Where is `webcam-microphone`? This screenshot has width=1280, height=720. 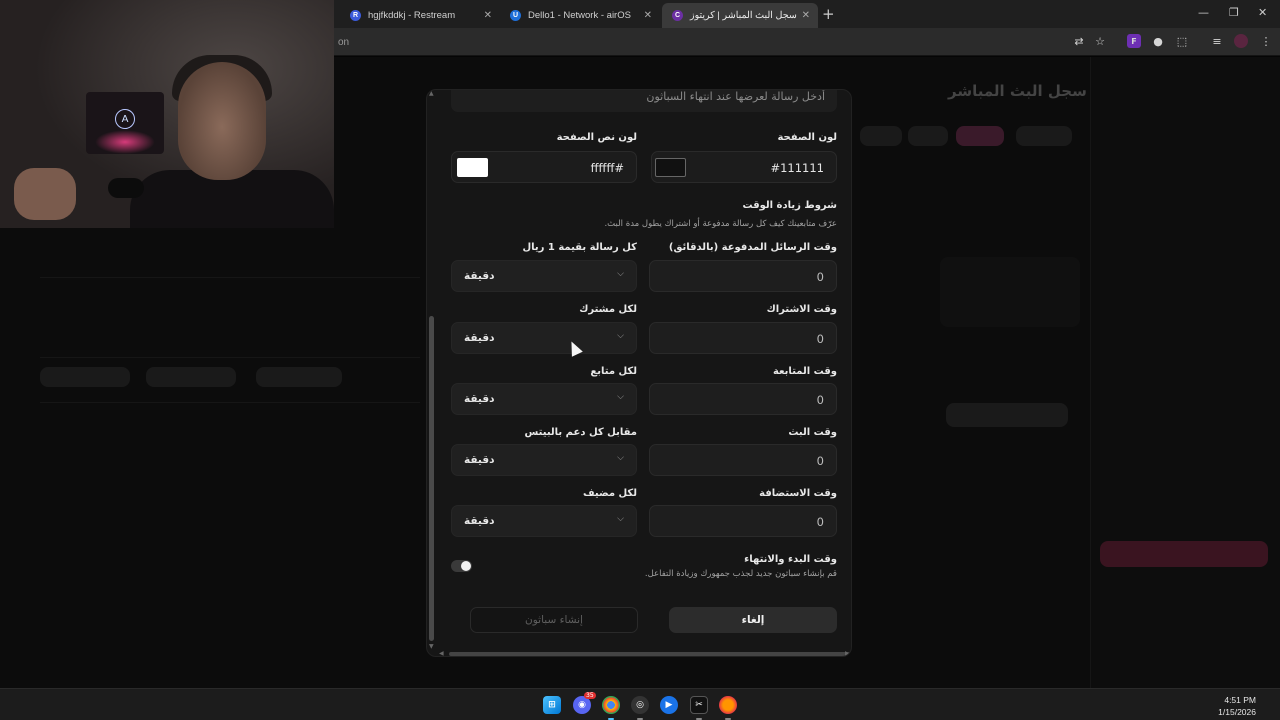 webcam-microphone is located at coordinates (126, 188).